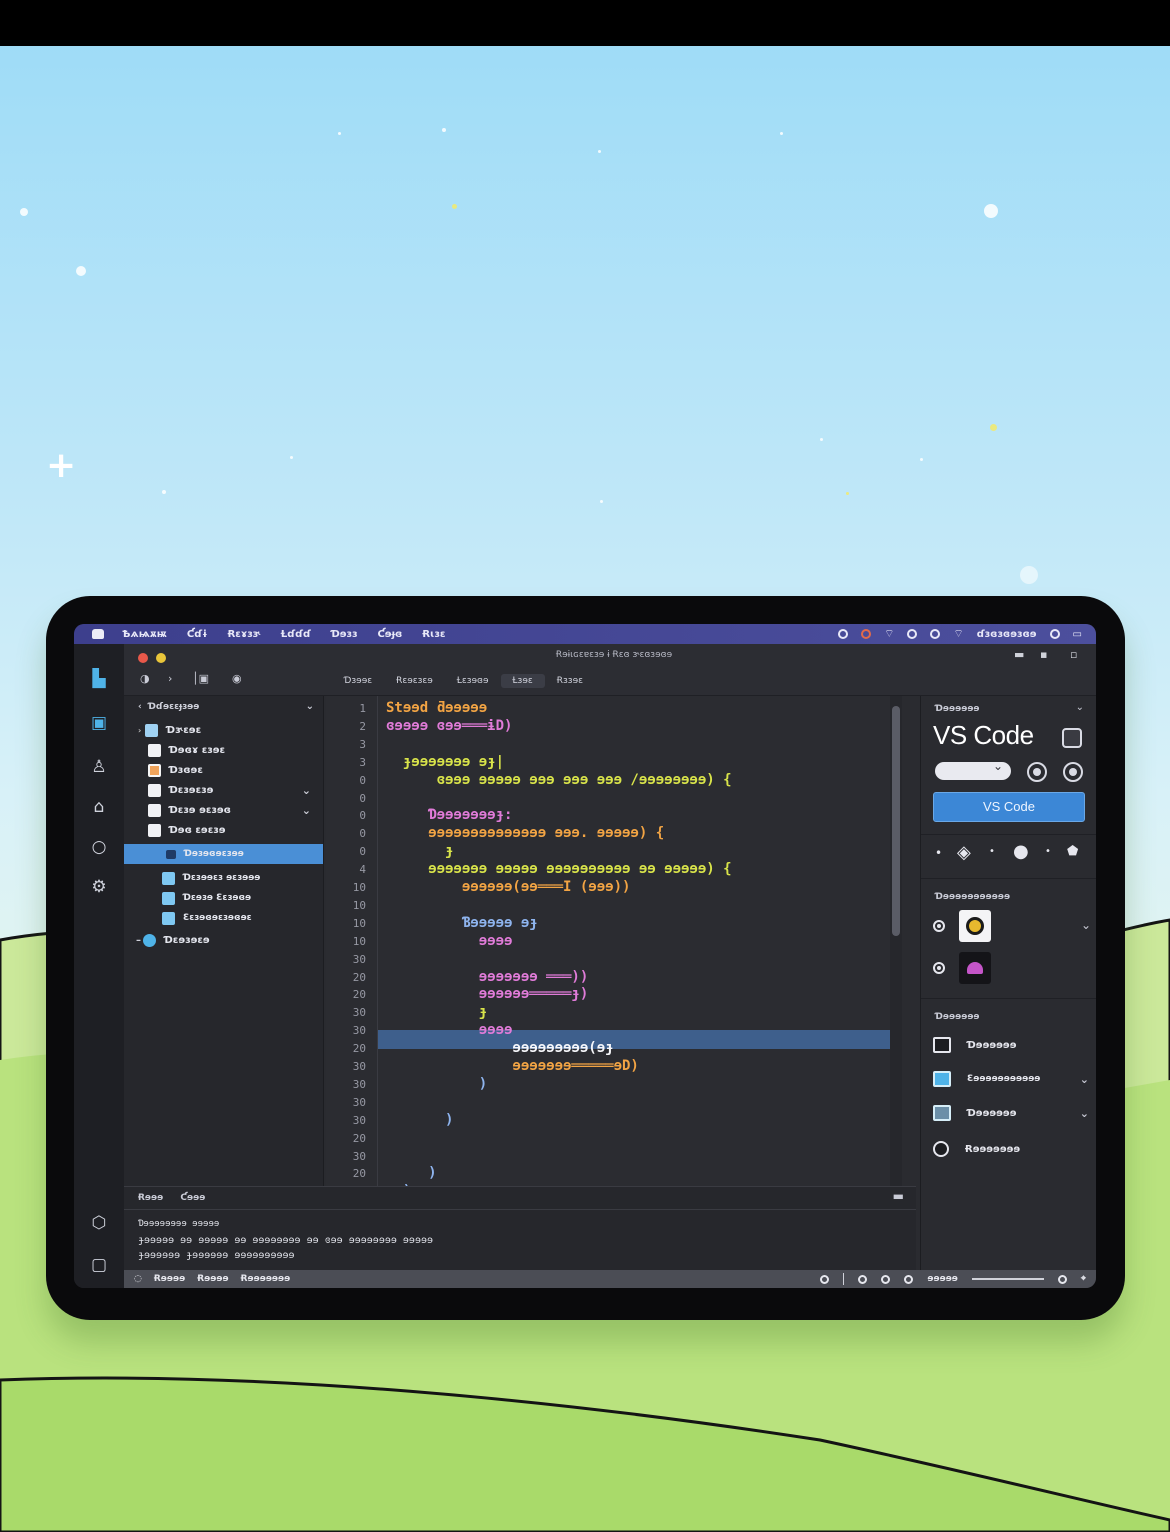  What do you see at coordinates (223, 854) in the screenshot?
I see `tree-item-selected: Ɗɘɜɘɞɘɛɜɘɘ` at bounding box center [223, 854].